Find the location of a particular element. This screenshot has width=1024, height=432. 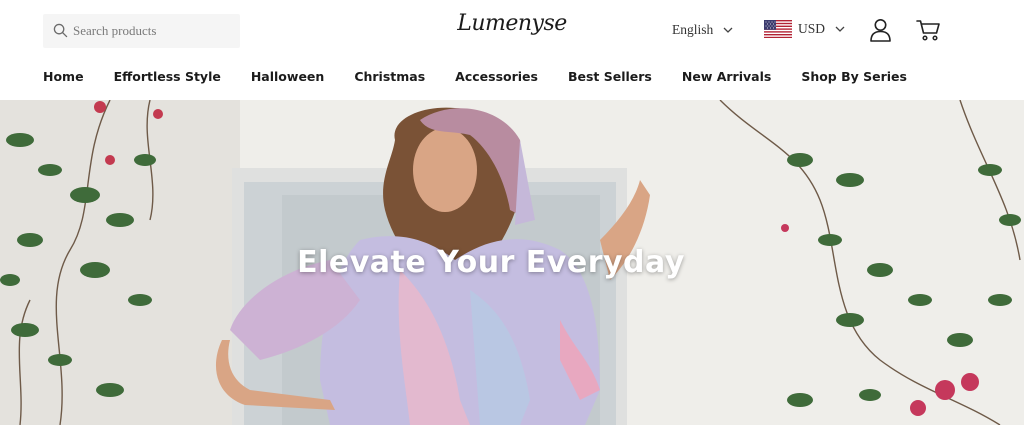

search-icon is located at coordinates (60, 30).